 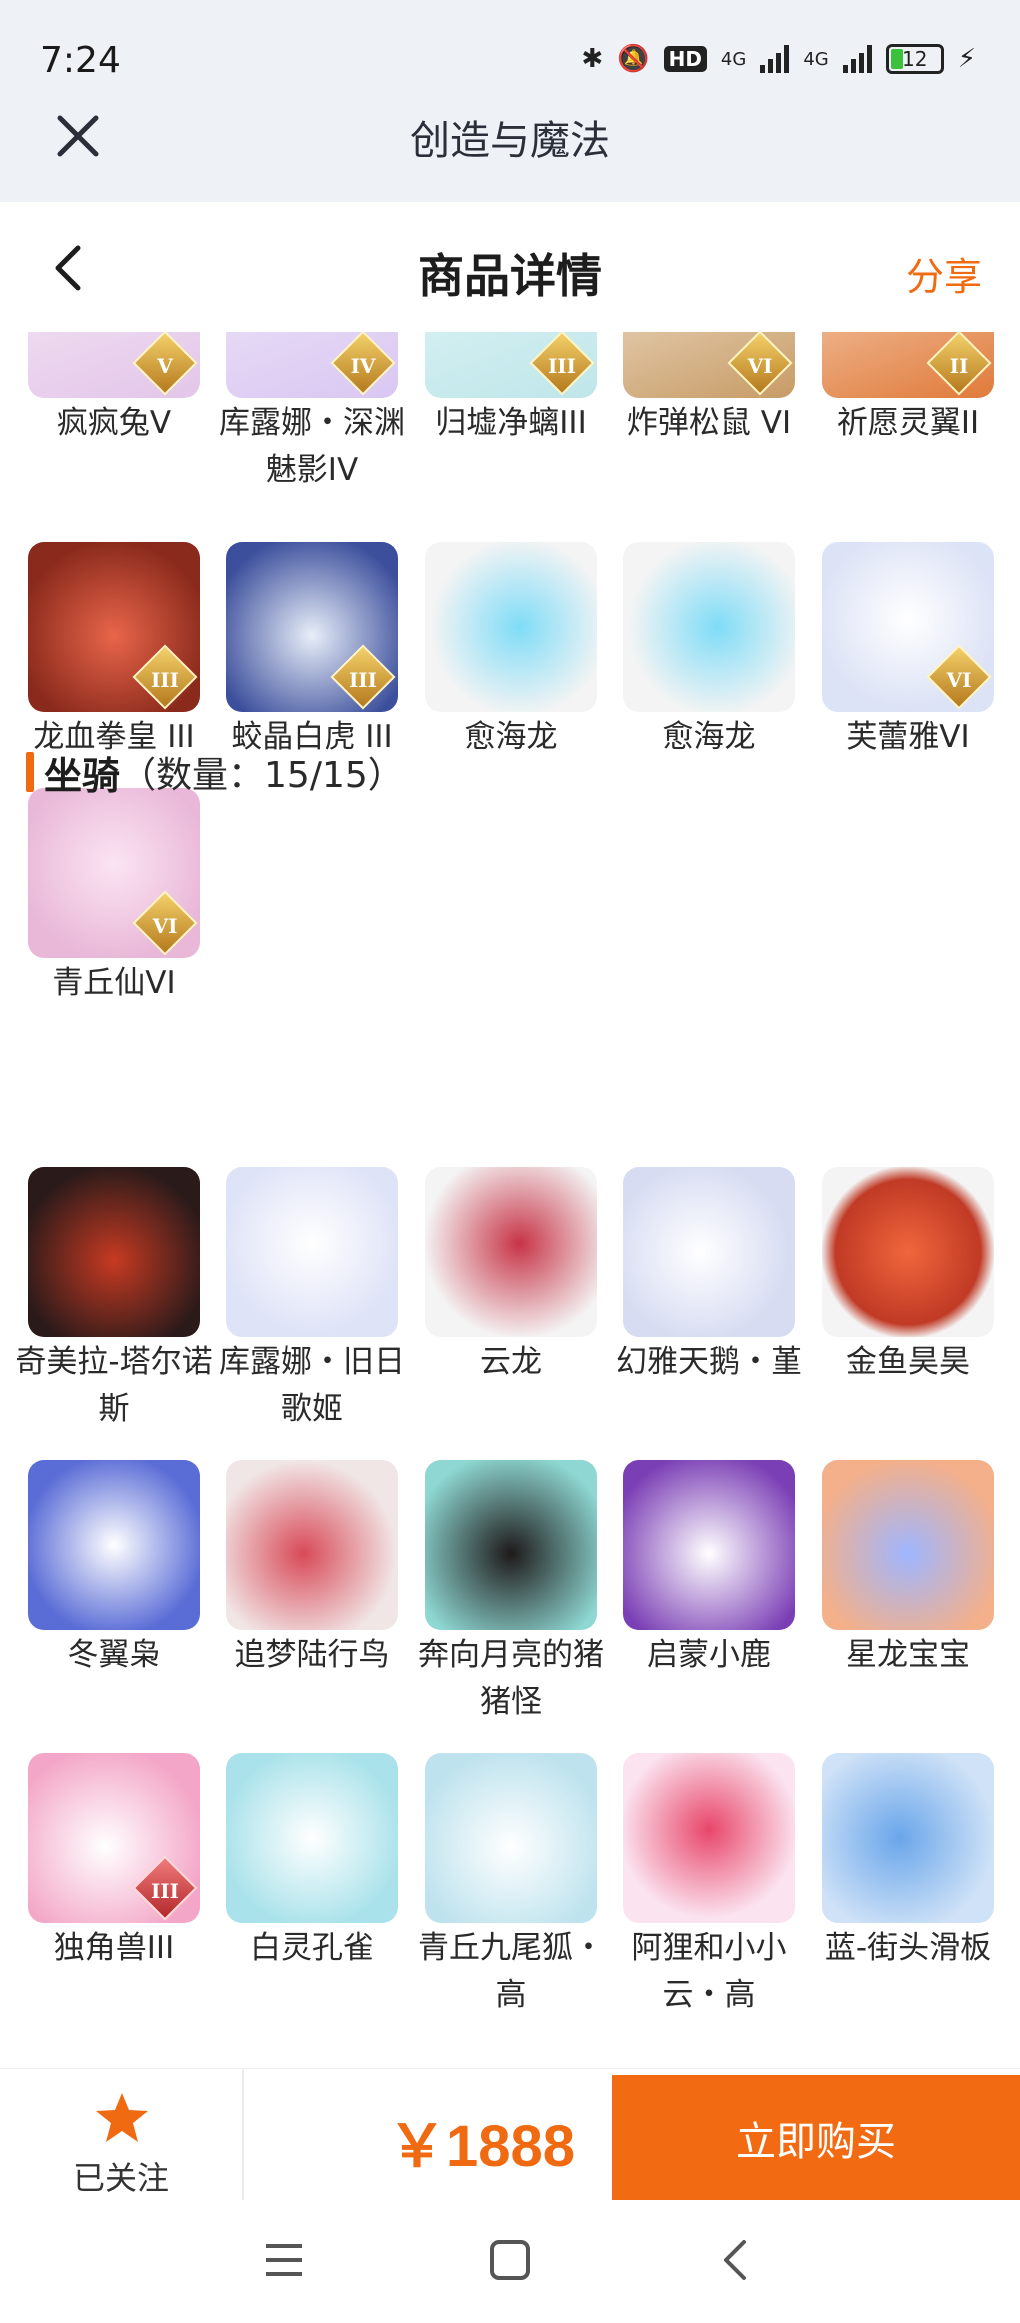 I want to click on buy-now-button: 立即购买, so click(x=816, y=2138).